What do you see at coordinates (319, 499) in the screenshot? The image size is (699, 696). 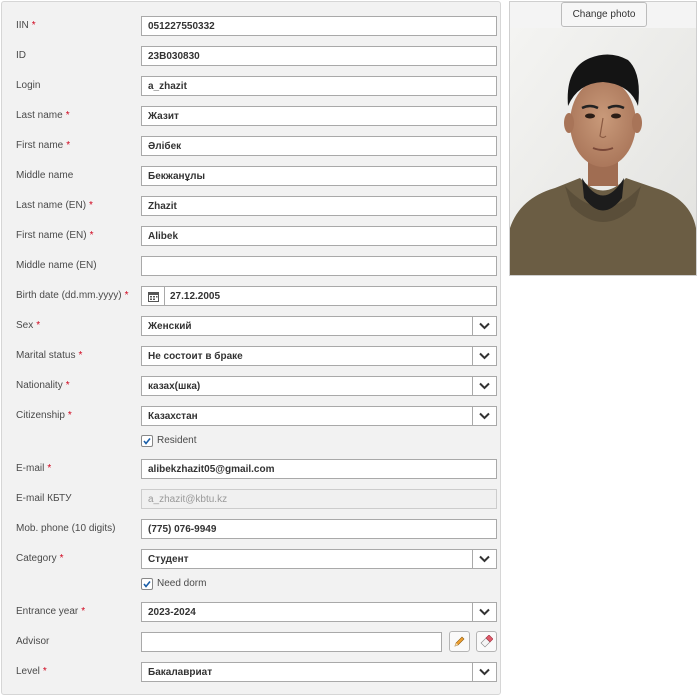 I see `email-kbtu-input: a_zhazit@kbtu.kz` at bounding box center [319, 499].